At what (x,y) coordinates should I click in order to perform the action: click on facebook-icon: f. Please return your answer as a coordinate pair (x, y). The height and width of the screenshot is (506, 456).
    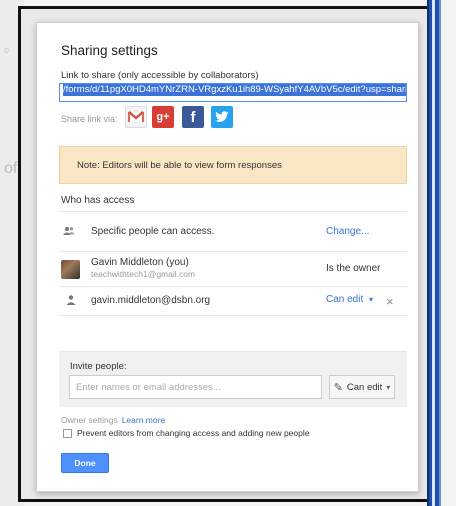
    Looking at the image, I should click on (193, 117).